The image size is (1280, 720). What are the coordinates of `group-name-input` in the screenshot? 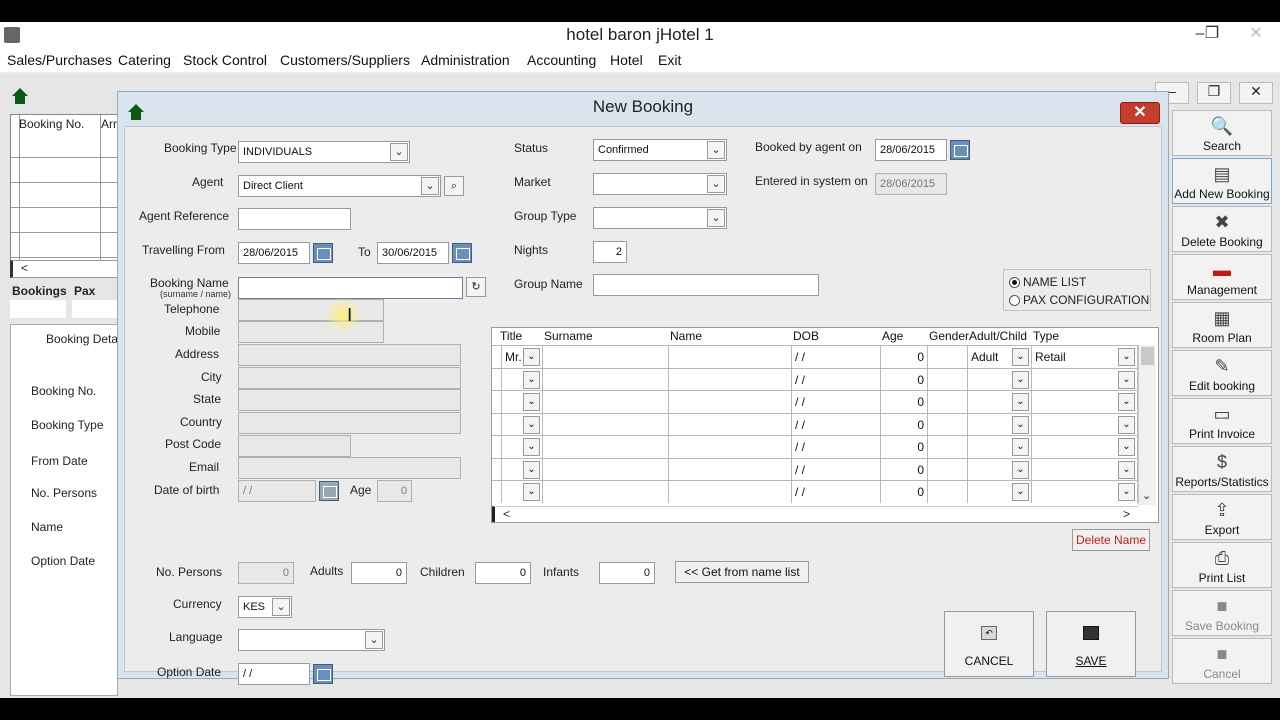 It's located at (706, 285).